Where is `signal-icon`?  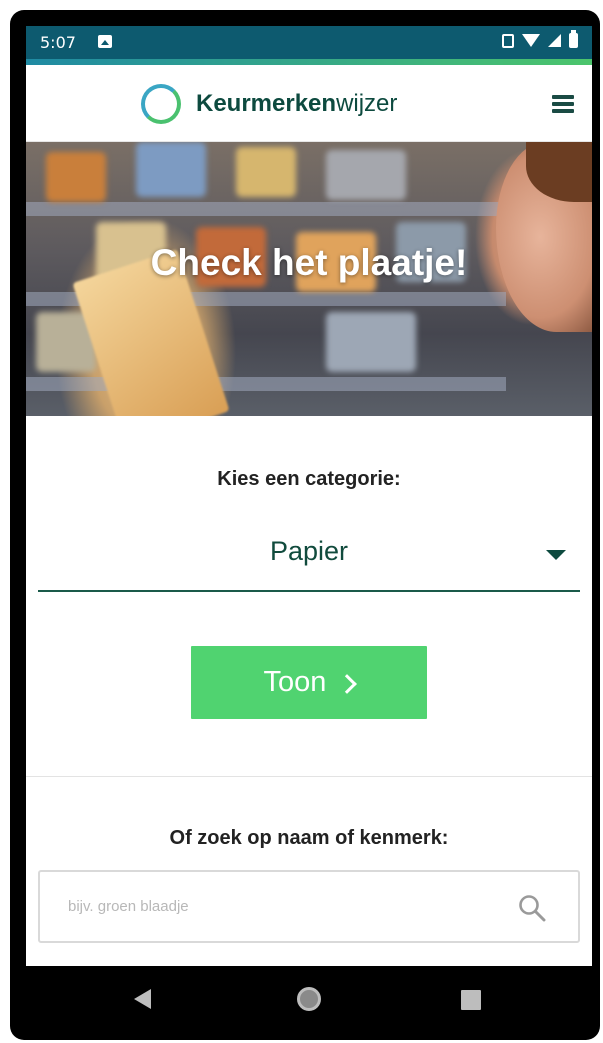
signal-icon is located at coordinates (554, 40).